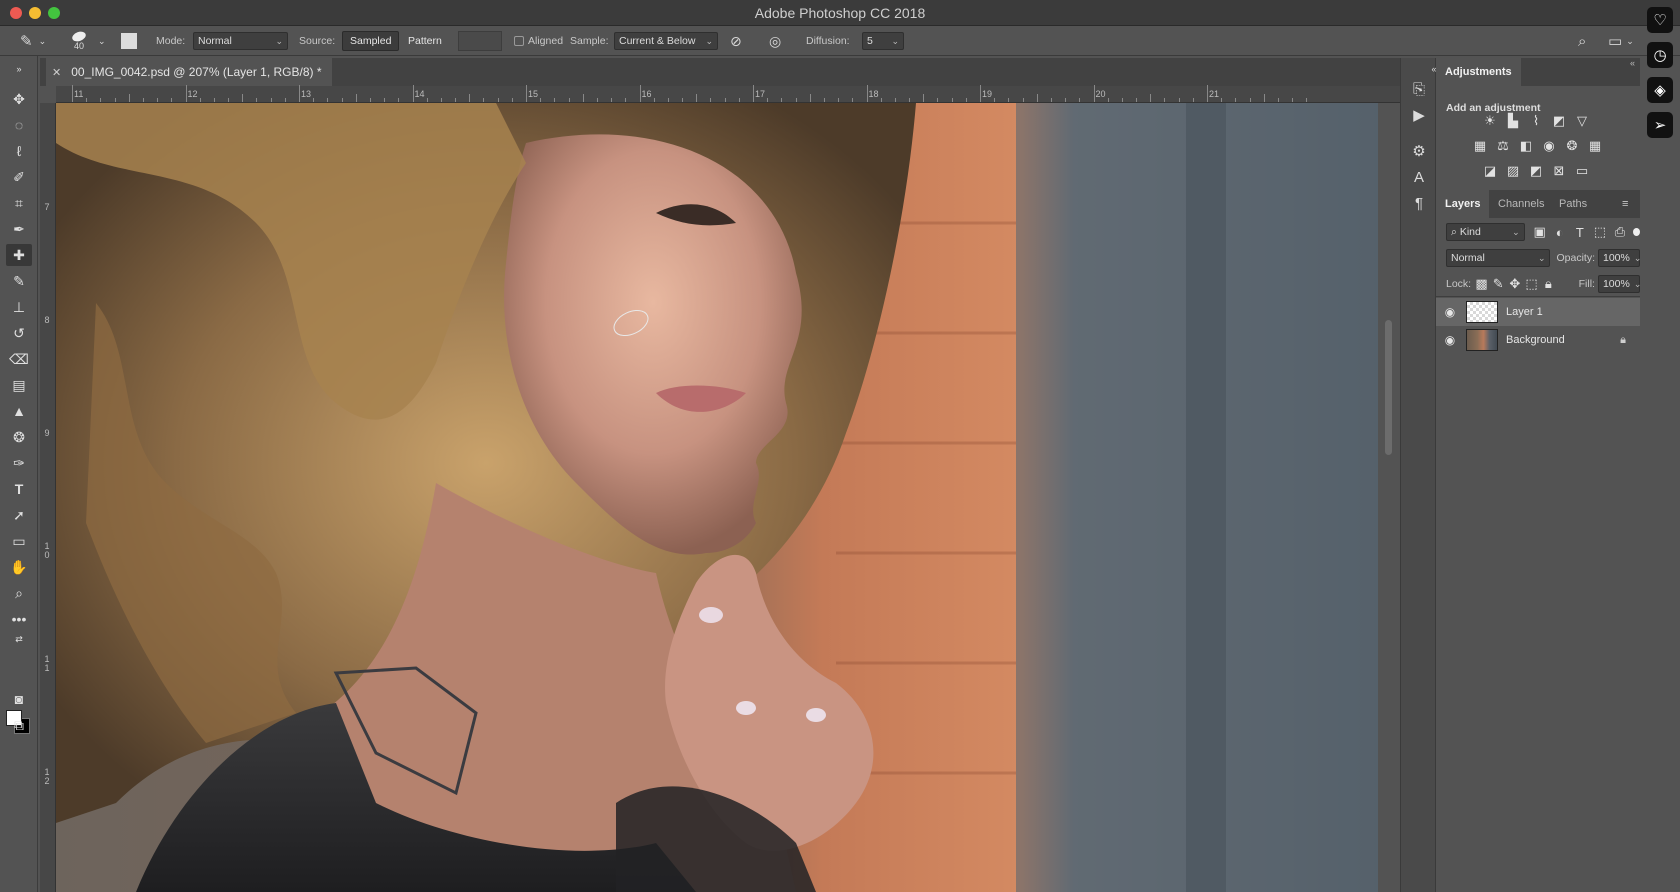 This screenshot has height=892, width=1680. I want to click on brush-tool-icon: ✎, so click(19, 281).